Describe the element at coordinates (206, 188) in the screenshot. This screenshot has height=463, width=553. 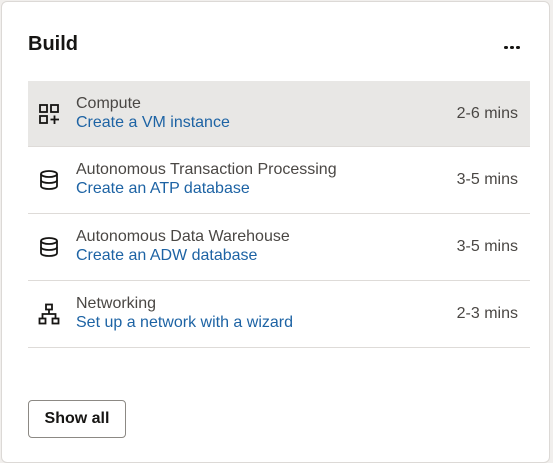
I see `item-action-link: Create an ATP database` at that location.